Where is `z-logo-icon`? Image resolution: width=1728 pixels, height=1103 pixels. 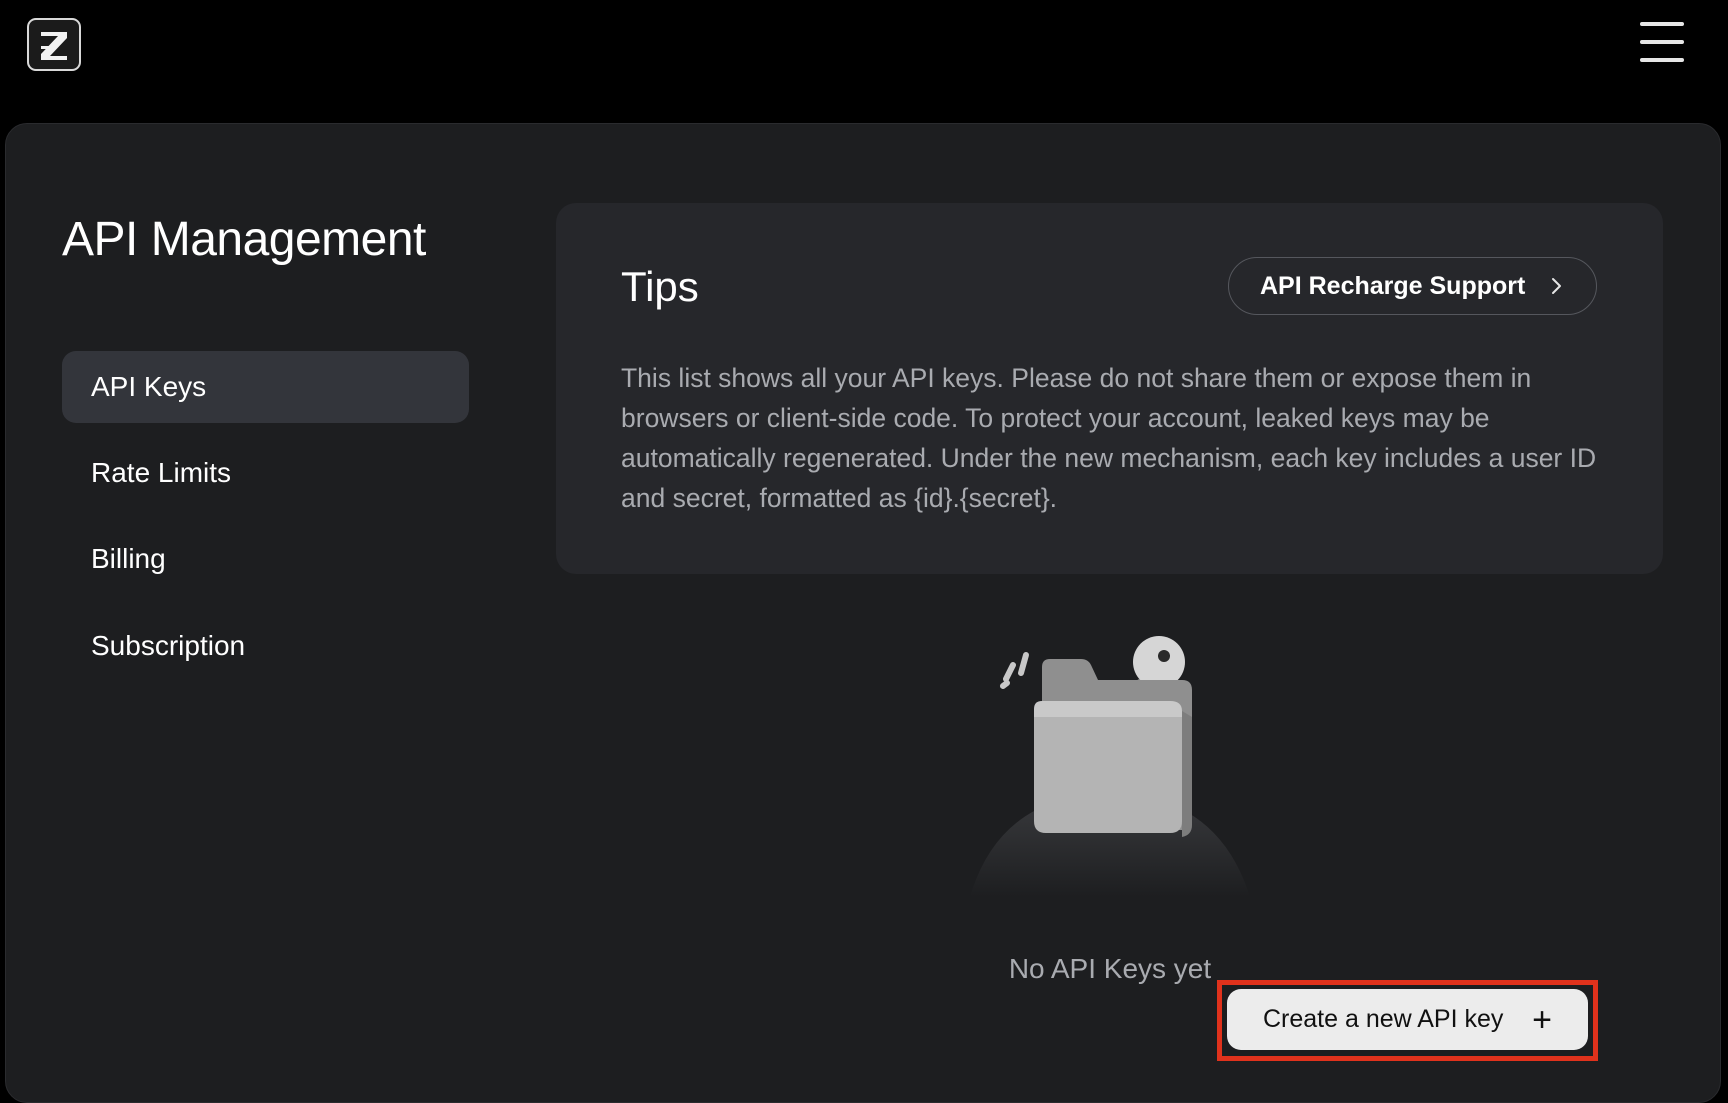 z-logo-icon is located at coordinates (54, 44).